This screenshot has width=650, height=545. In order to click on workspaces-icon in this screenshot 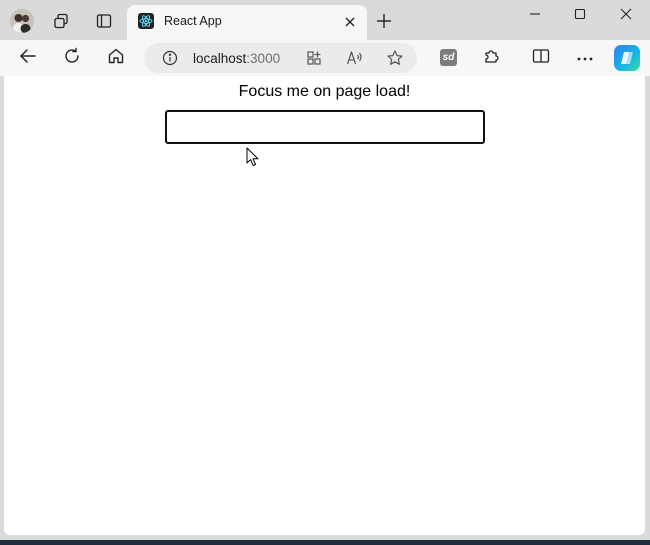, I will do `click(61, 21)`.